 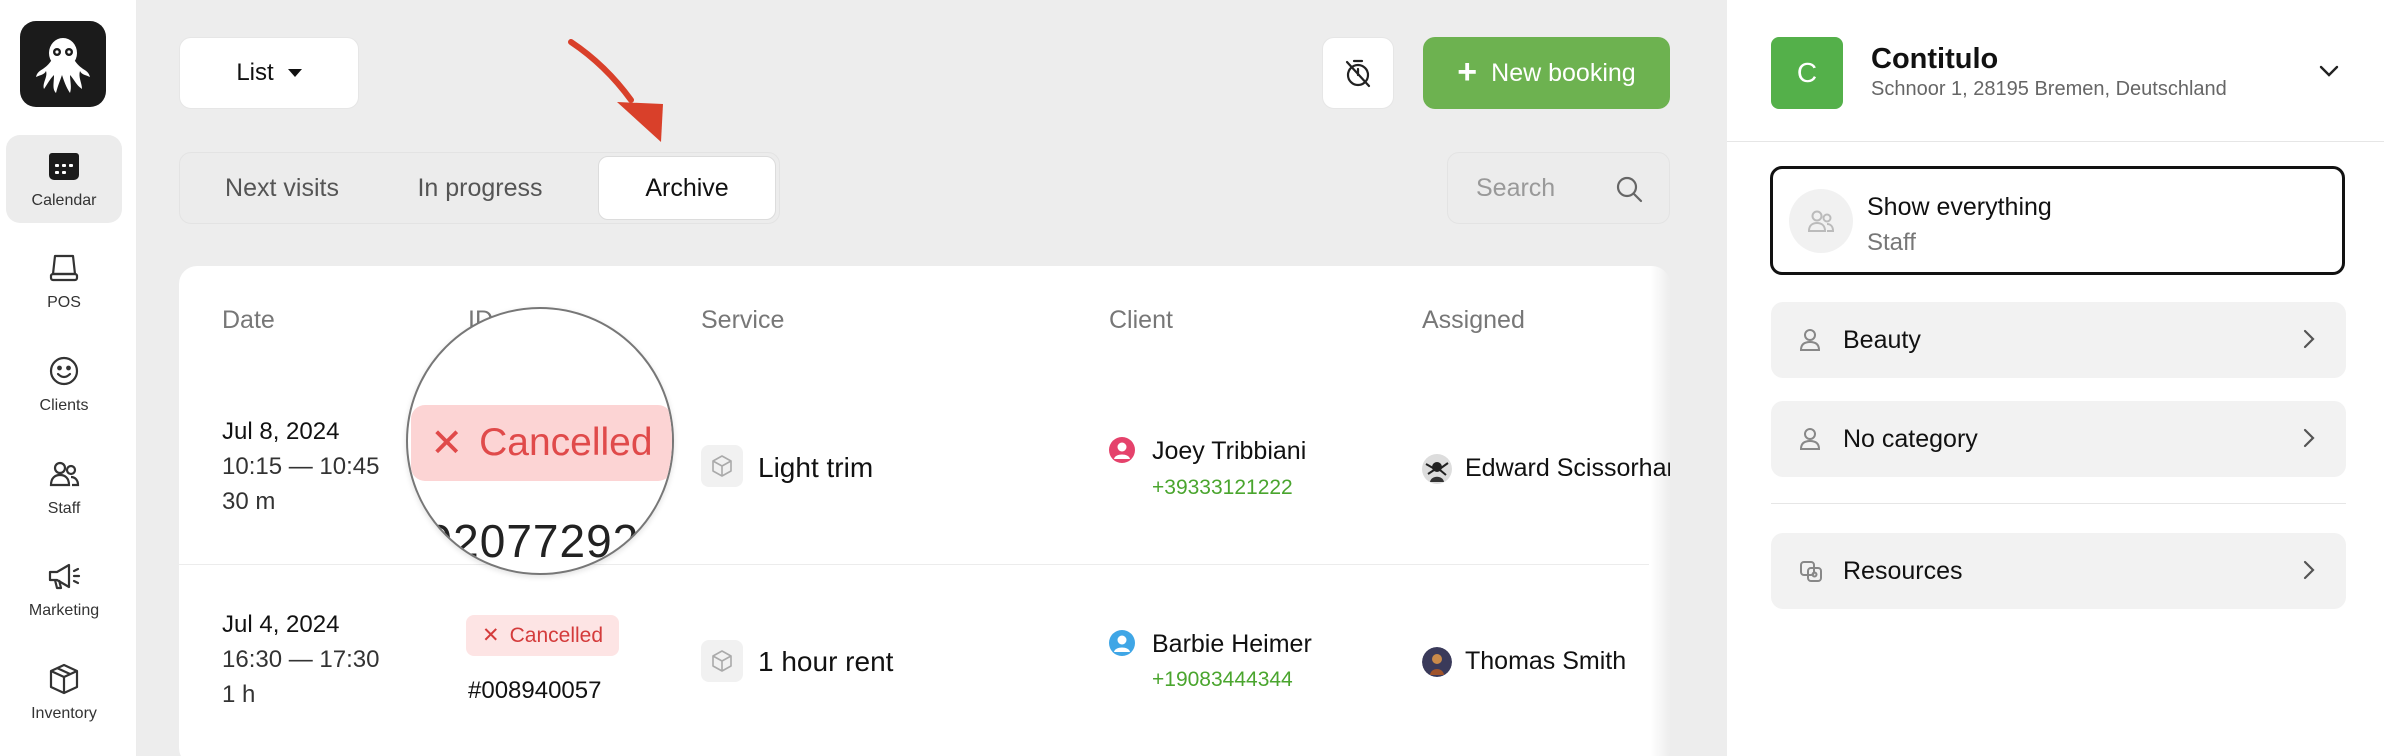 What do you see at coordinates (1910, 438) in the screenshot?
I see `category-label: No category` at bounding box center [1910, 438].